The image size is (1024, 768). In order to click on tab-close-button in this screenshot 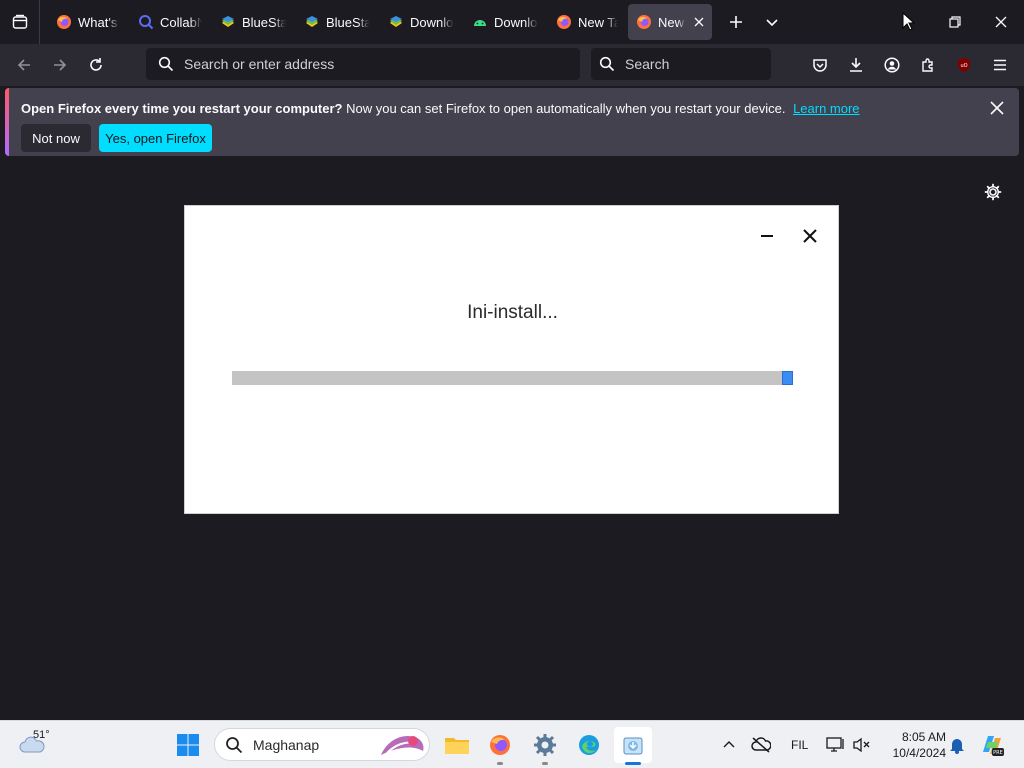, I will do `click(699, 22)`.